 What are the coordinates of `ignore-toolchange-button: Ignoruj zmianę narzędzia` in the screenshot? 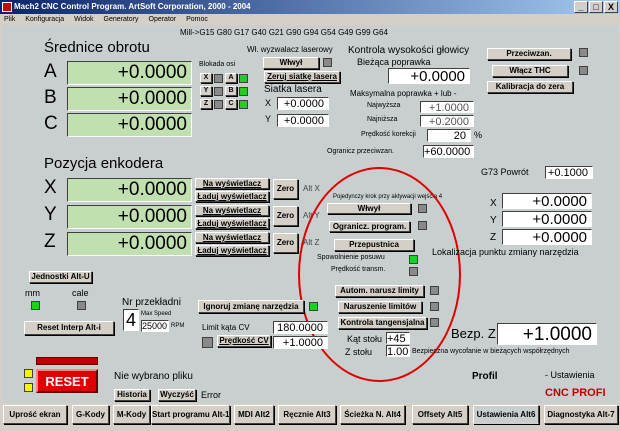 It's located at (251, 306).